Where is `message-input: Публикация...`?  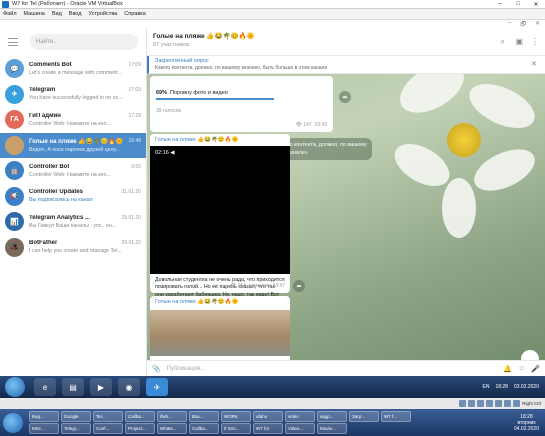
message-input: Публикация... is located at coordinates (332, 369).